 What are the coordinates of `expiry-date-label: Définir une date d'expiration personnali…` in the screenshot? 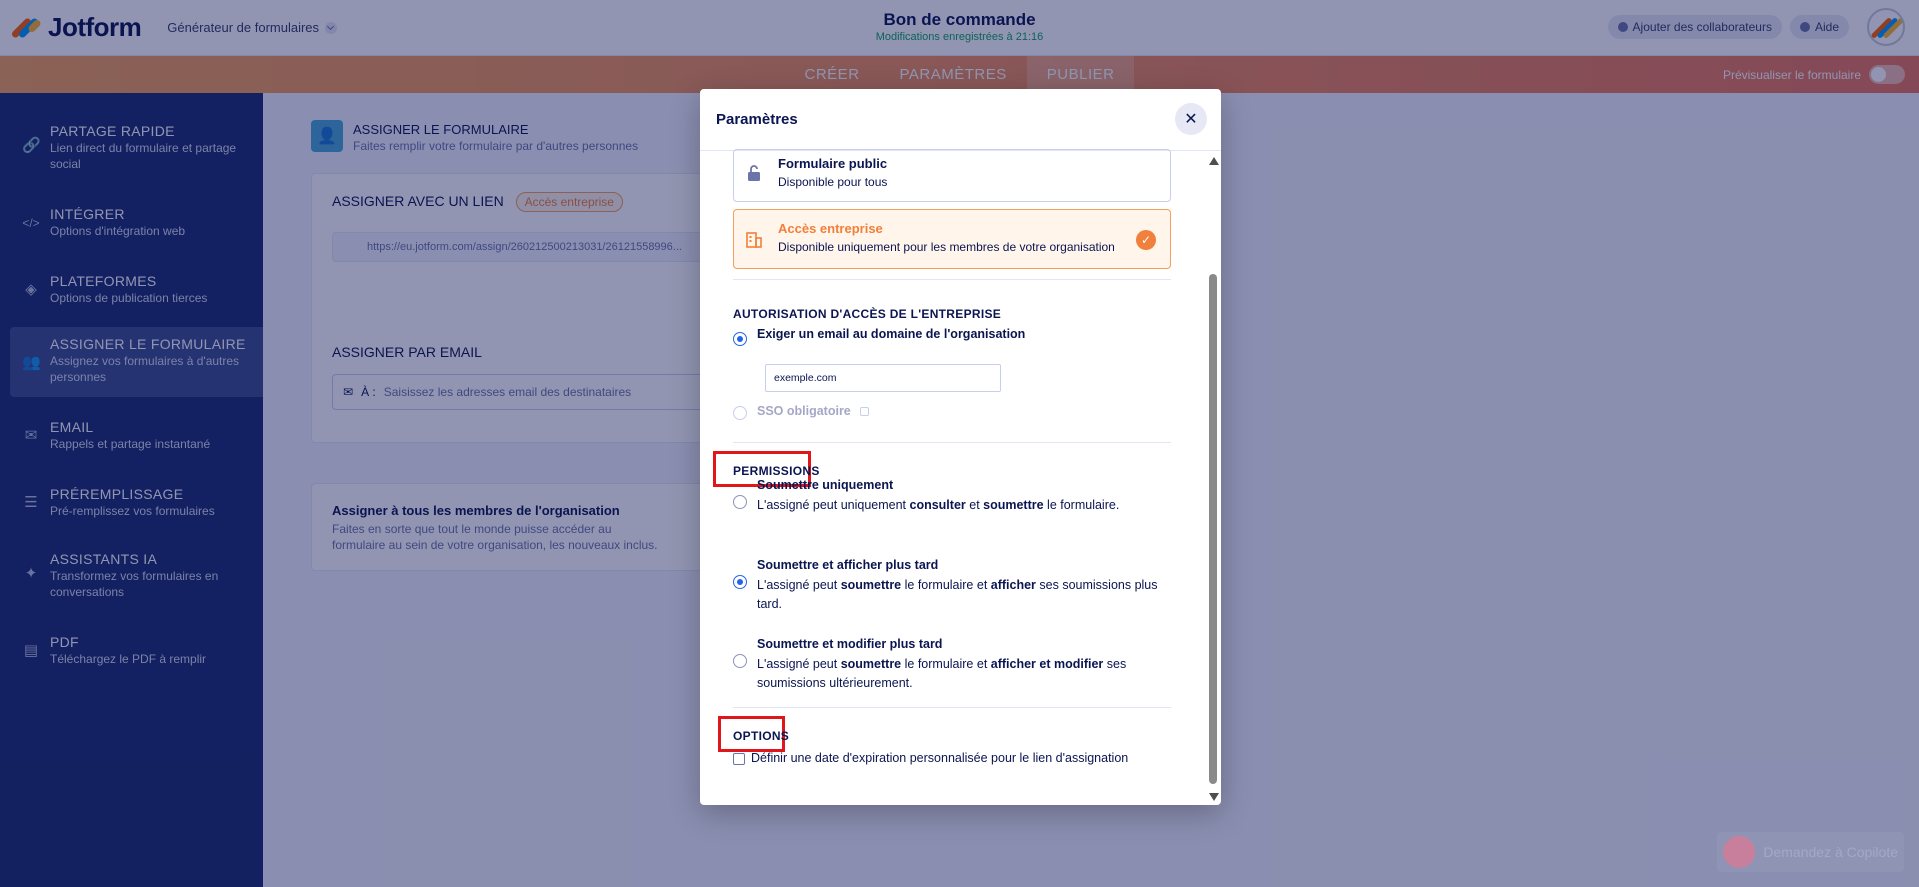 It's located at (940, 758).